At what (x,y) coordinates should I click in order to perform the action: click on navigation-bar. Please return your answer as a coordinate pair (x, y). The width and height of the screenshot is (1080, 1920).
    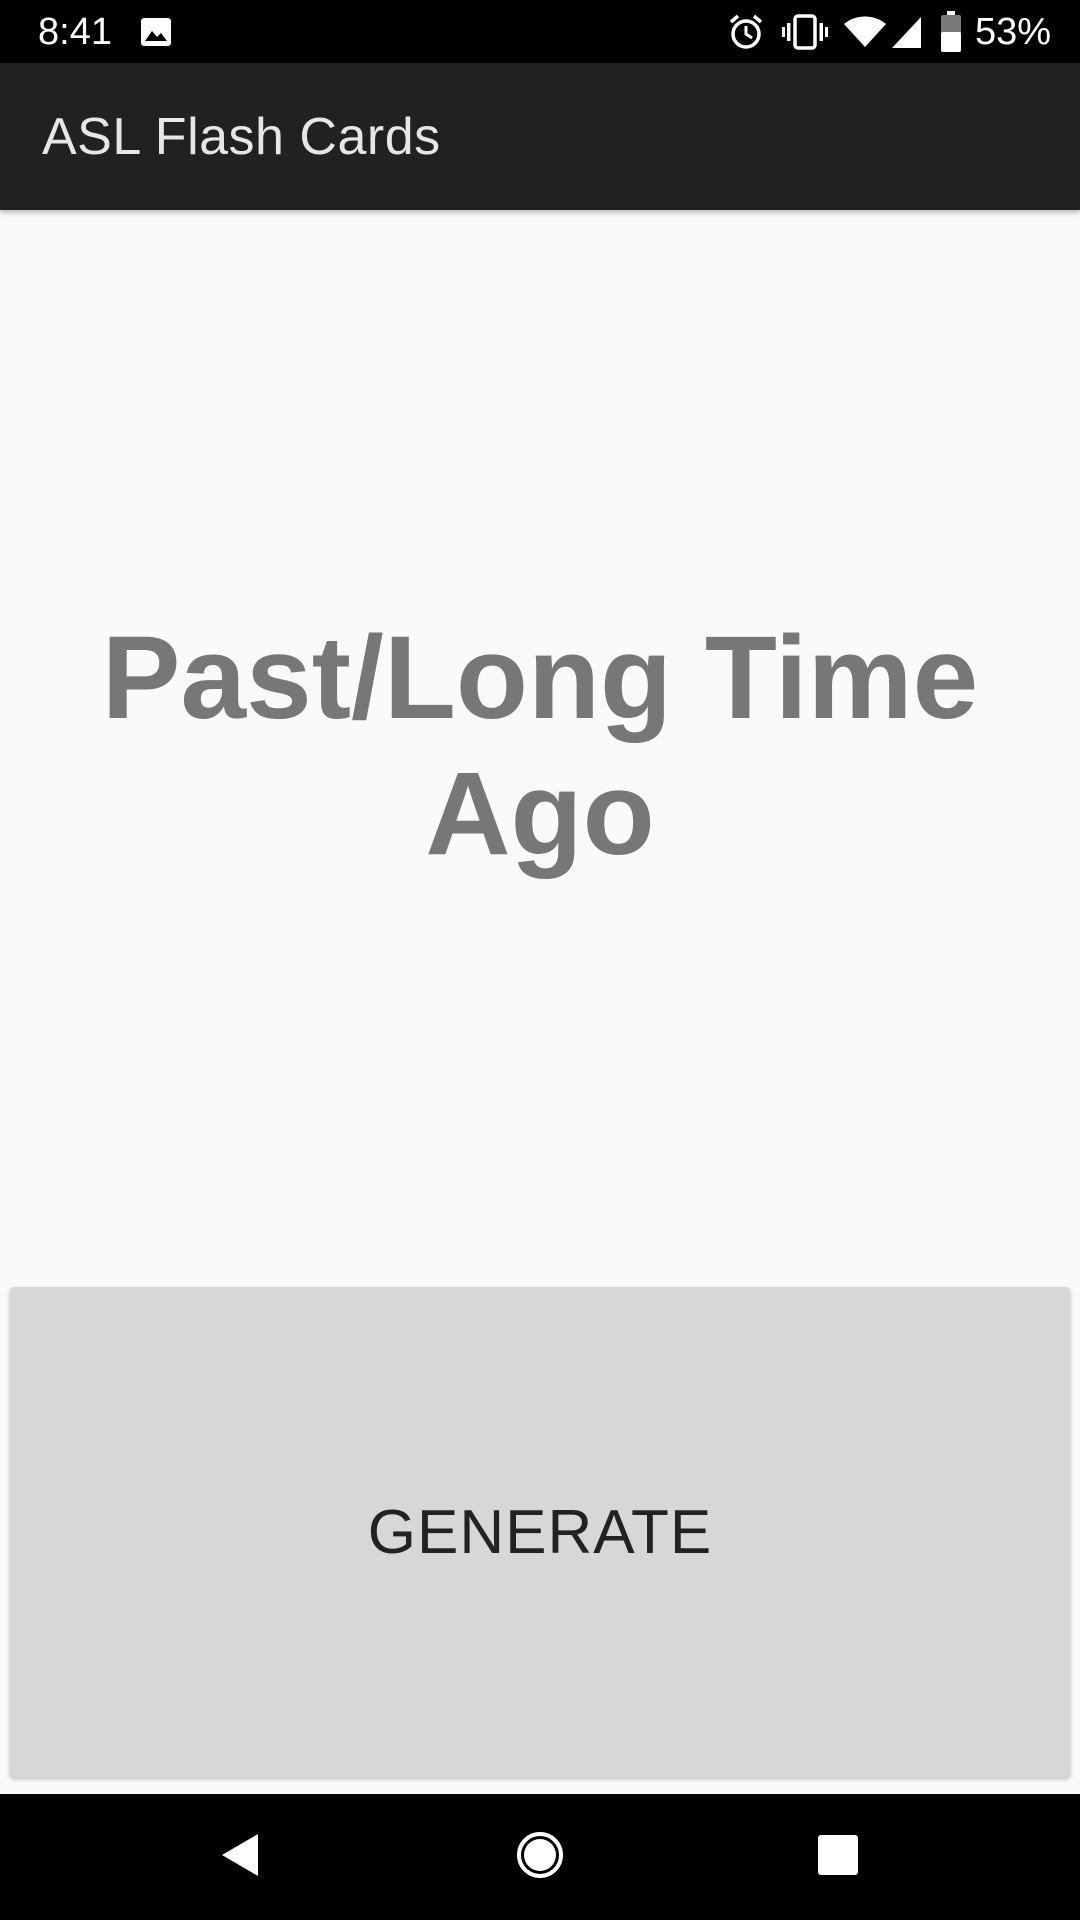
    Looking at the image, I should click on (540, 1857).